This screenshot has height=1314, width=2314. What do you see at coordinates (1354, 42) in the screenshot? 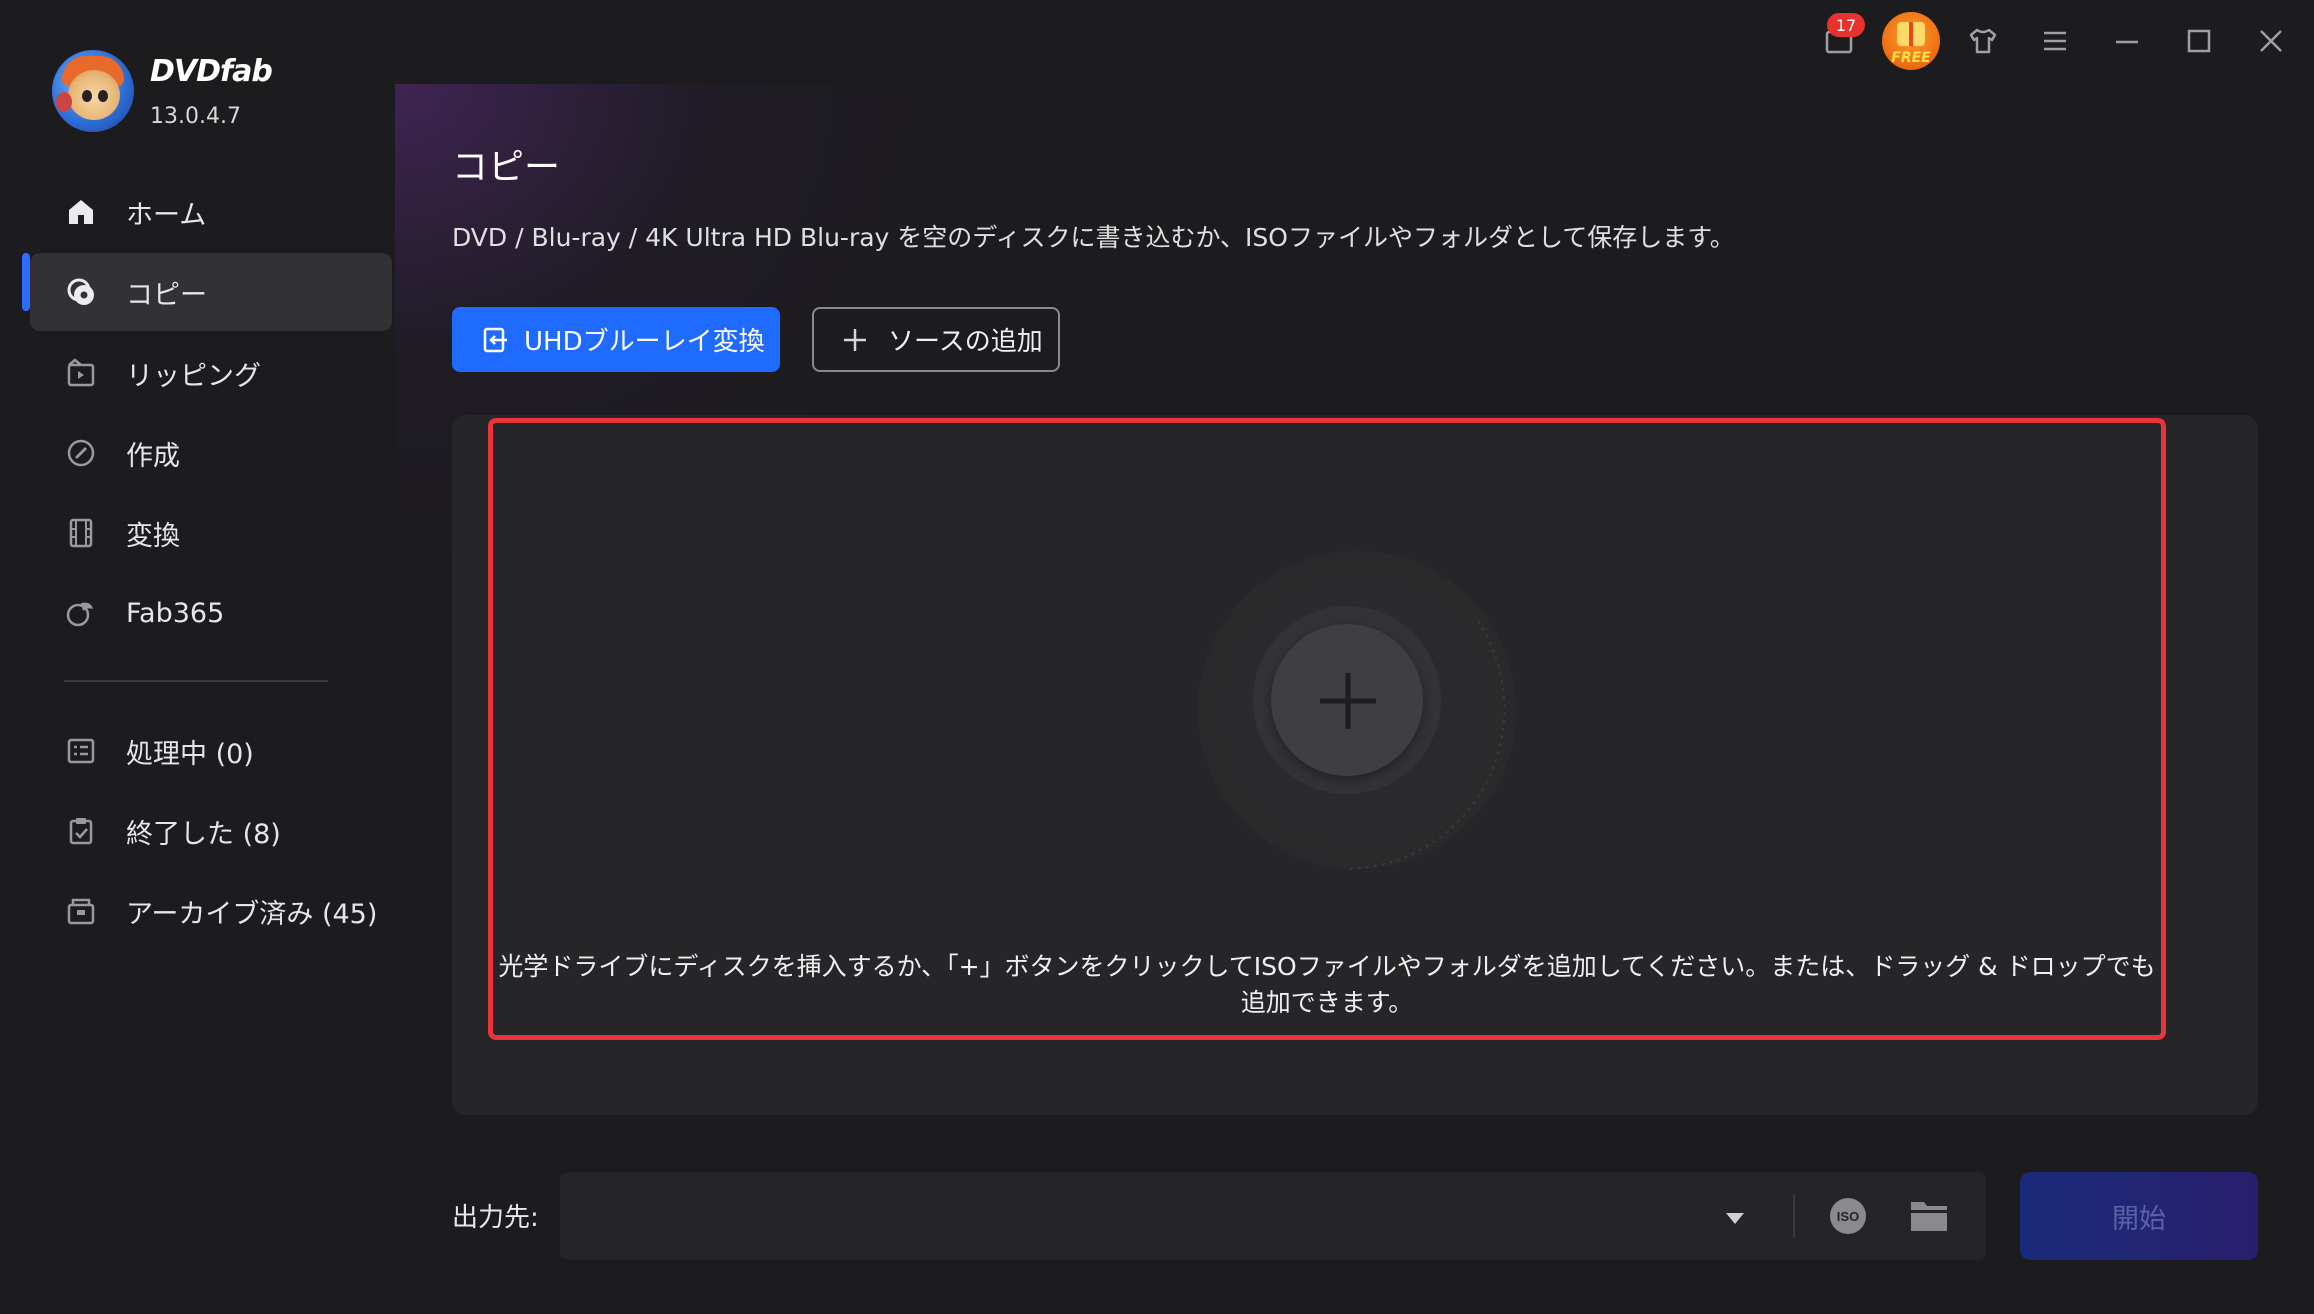
I see `title-bar` at bounding box center [1354, 42].